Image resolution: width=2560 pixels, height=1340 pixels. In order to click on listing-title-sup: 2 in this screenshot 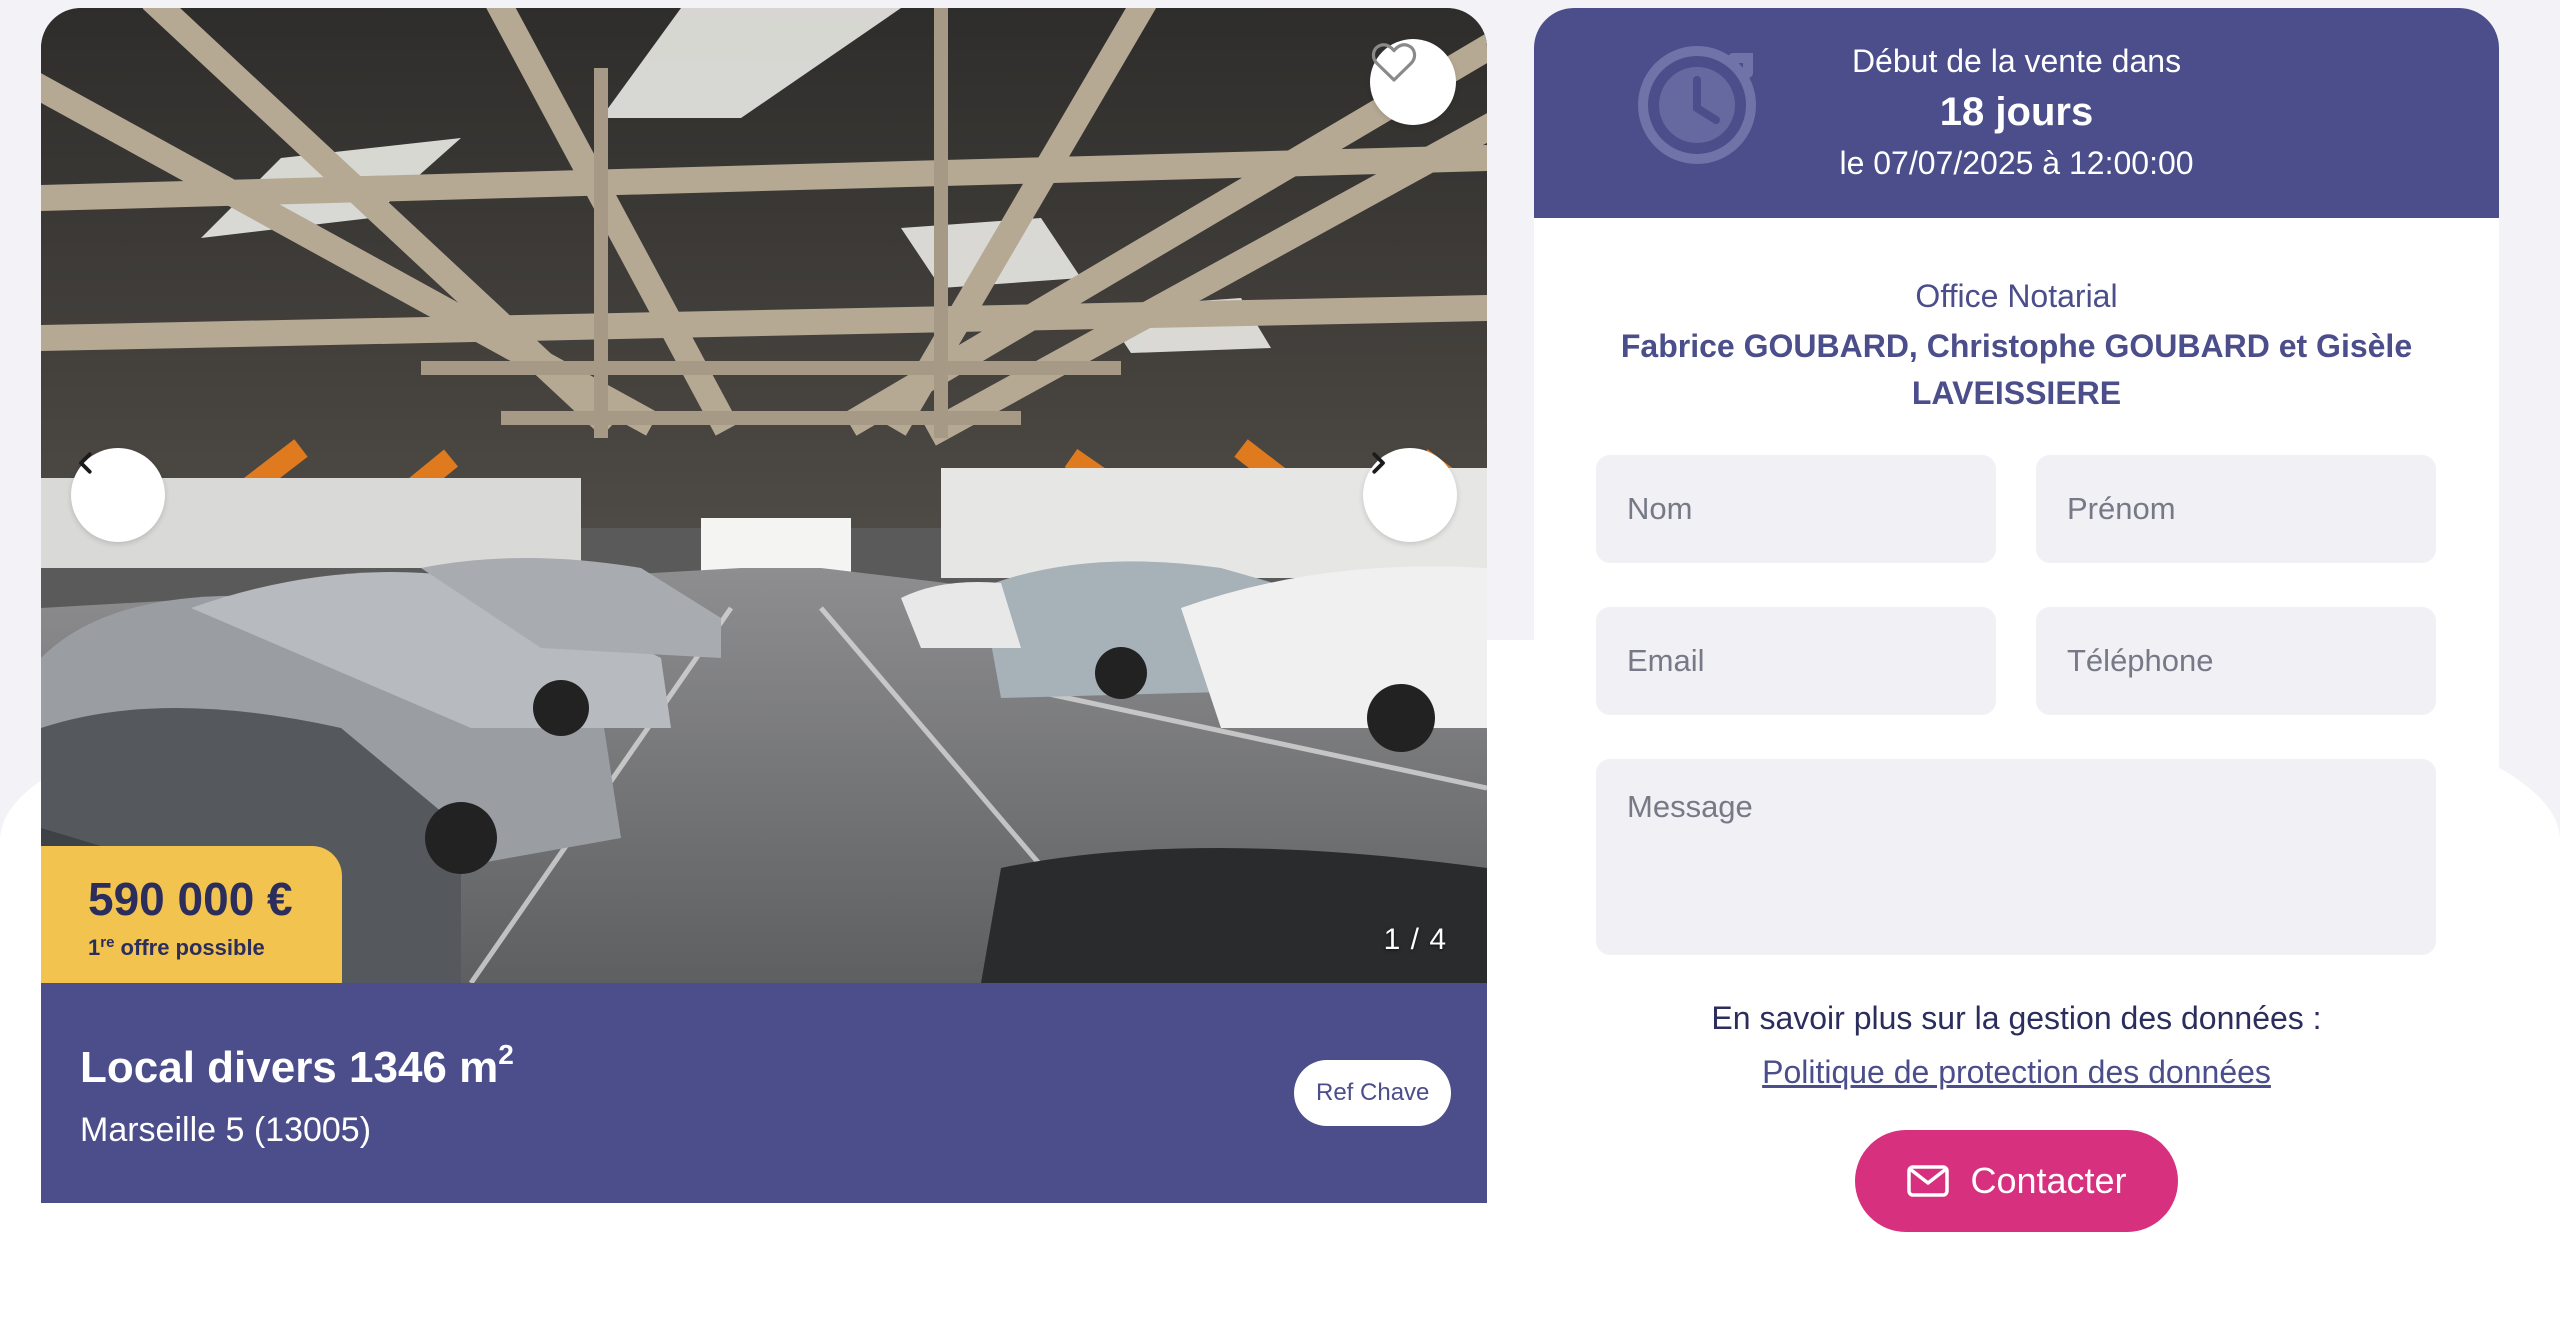, I will do `click(506, 1054)`.